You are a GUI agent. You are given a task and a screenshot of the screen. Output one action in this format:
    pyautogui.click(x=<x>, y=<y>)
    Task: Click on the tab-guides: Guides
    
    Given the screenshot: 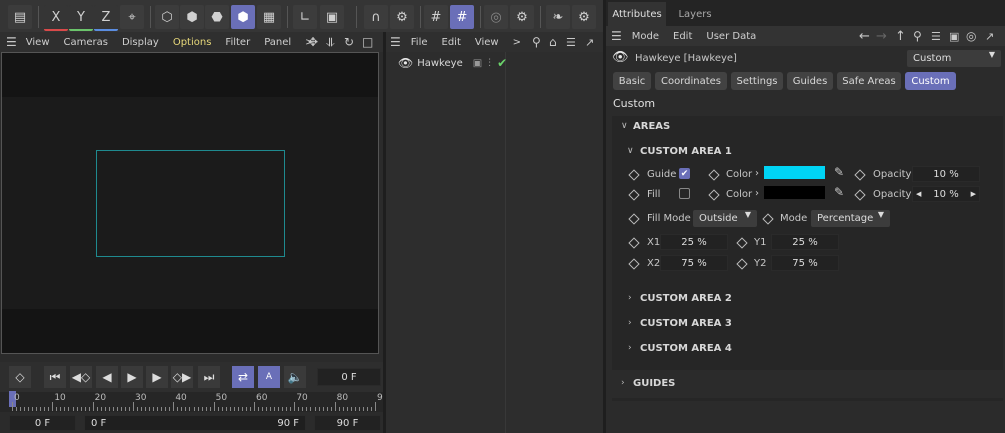 What is the action you would take?
    pyautogui.click(x=810, y=81)
    